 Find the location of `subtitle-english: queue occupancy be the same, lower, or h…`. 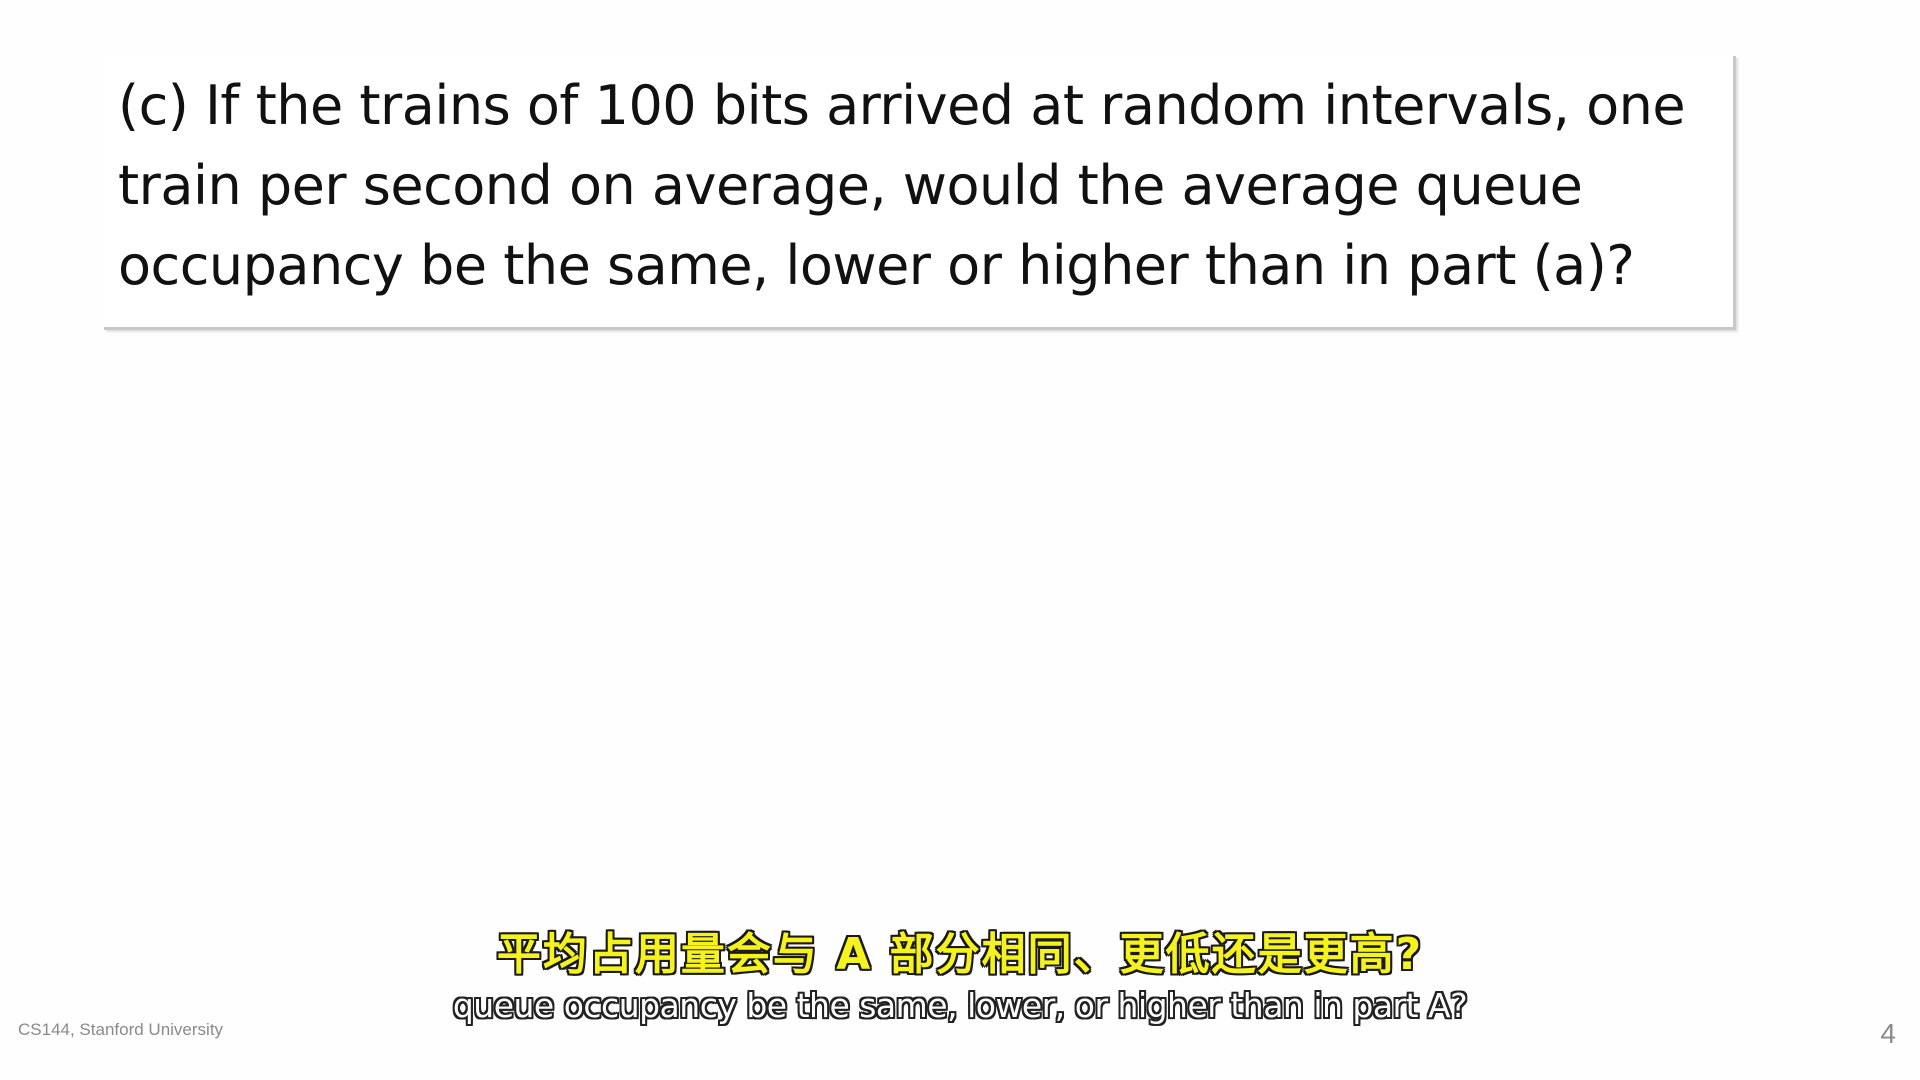

subtitle-english: queue occupancy be the same, lower, or h… is located at coordinates (960, 1005).